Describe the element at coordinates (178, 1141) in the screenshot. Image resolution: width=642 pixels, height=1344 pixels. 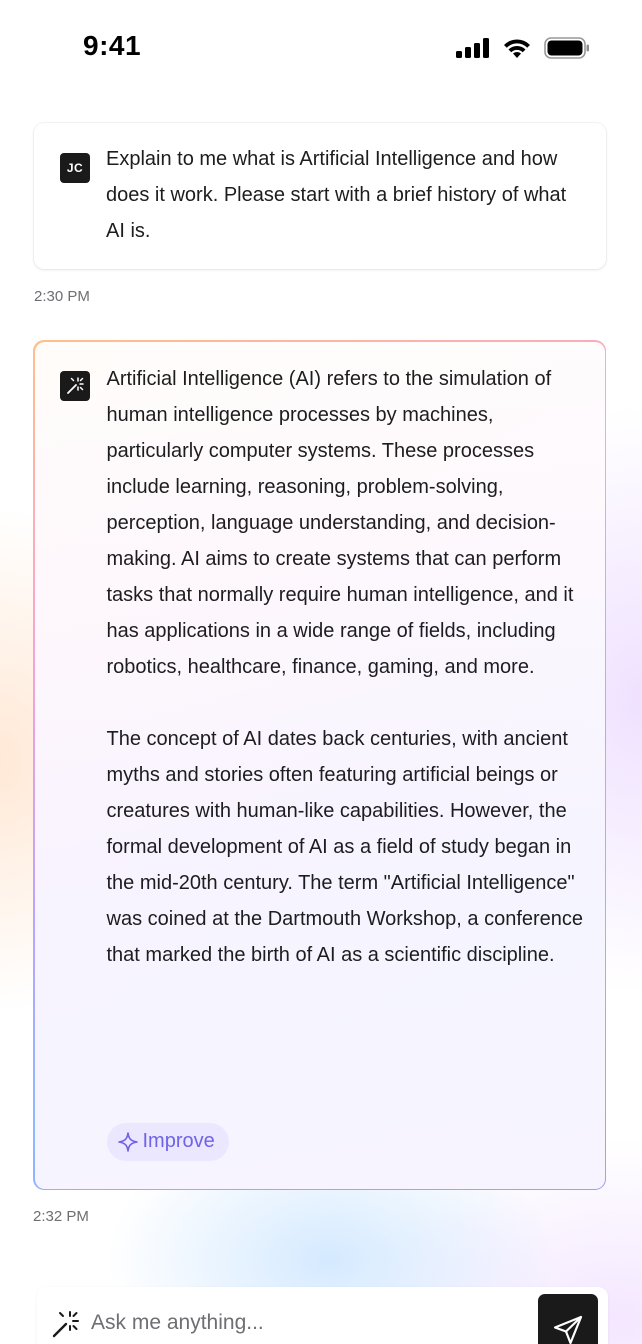
I see `improve-label: Improve` at that location.